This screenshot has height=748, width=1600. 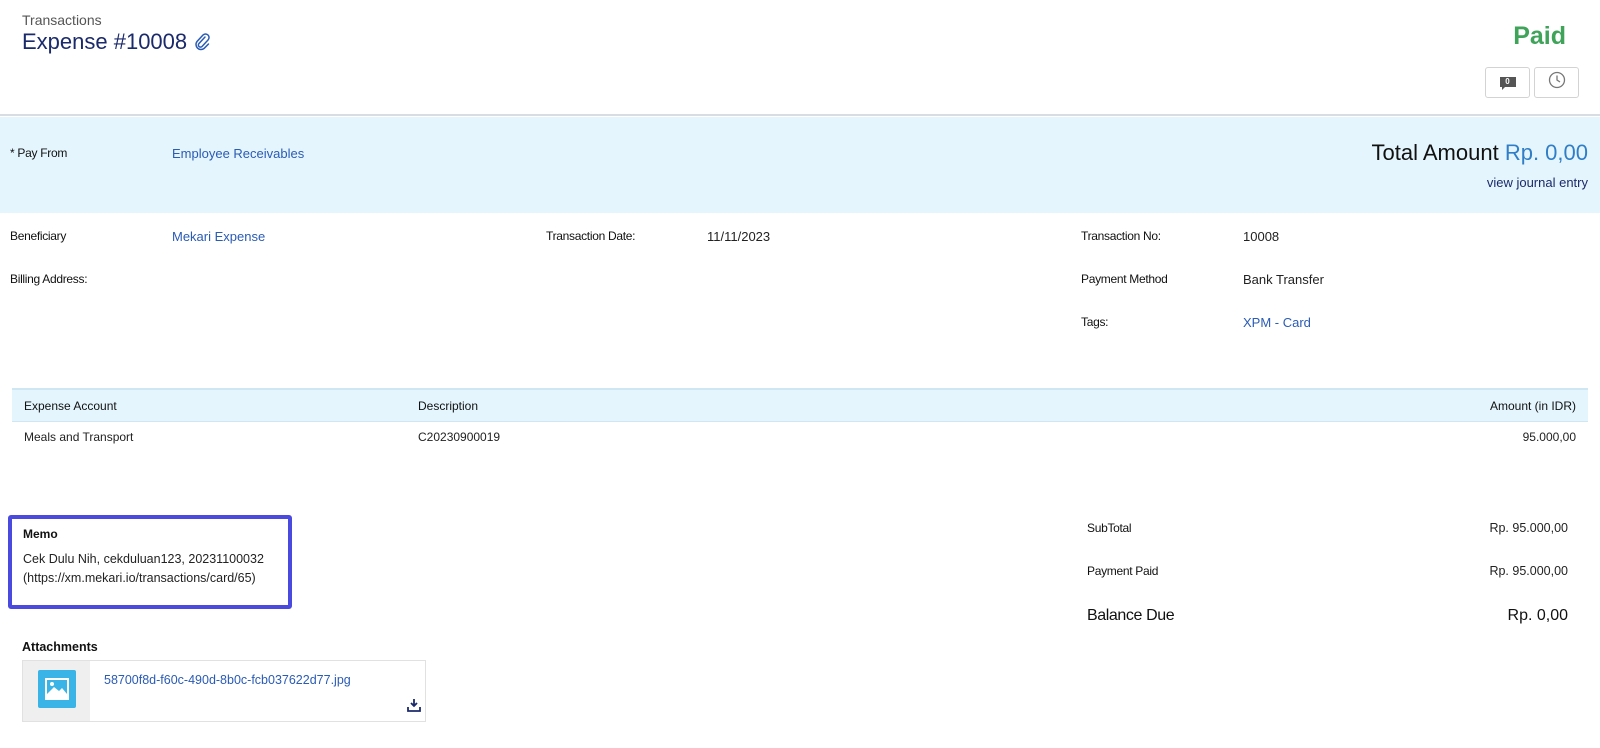 What do you see at coordinates (39, 153) in the screenshot?
I see `pay-from-label: * Pay From` at bounding box center [39, 153].